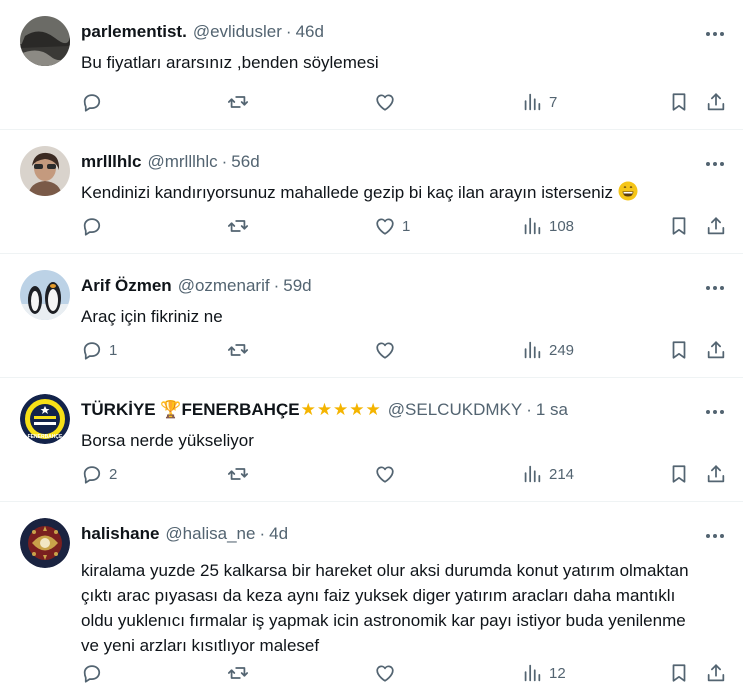  I want to click on svg-text: FENERBAHÇE, so click(45, 437).